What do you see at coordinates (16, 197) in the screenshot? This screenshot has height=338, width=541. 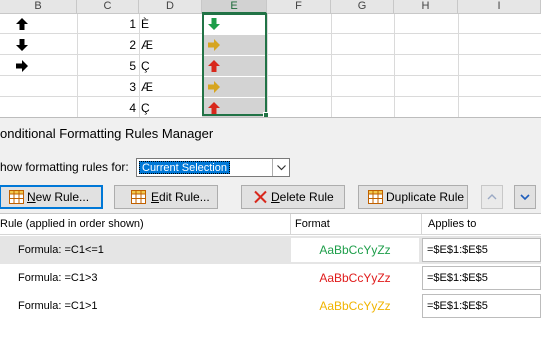 I see `new-rule-icon` at bounding box center [16, 197].